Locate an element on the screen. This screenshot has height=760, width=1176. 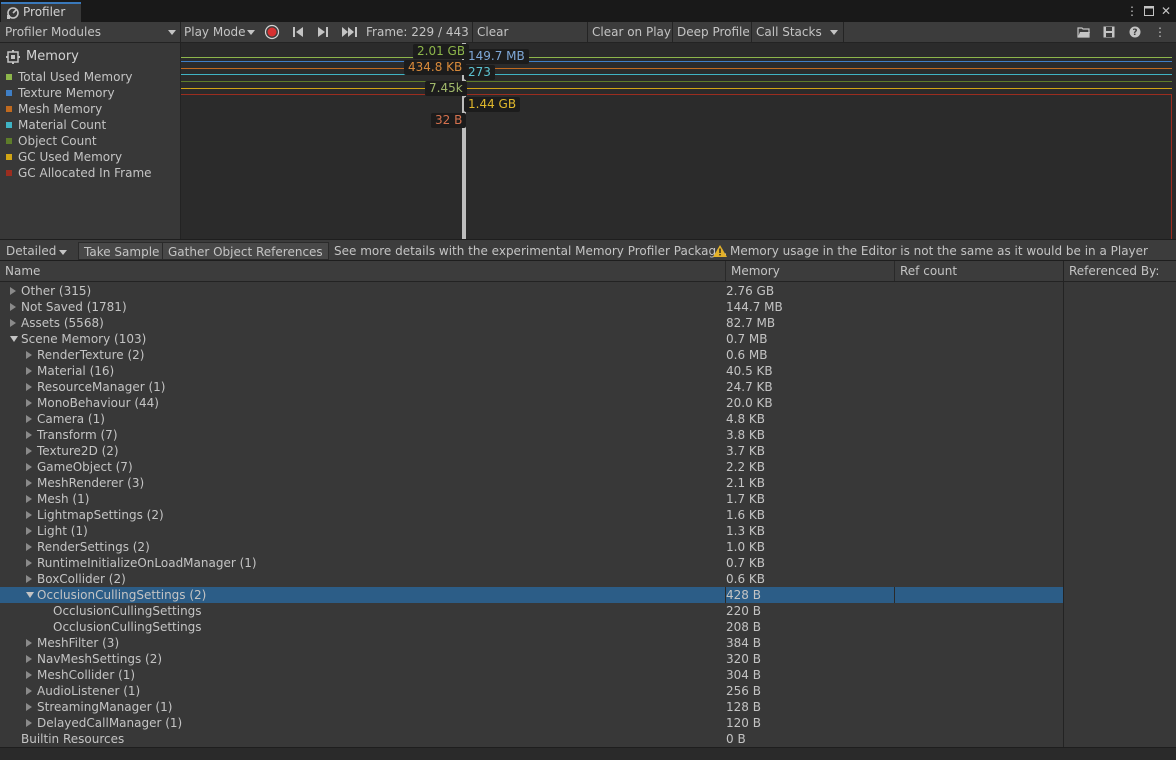
last-frame-button is located at coordinates (350, 32).